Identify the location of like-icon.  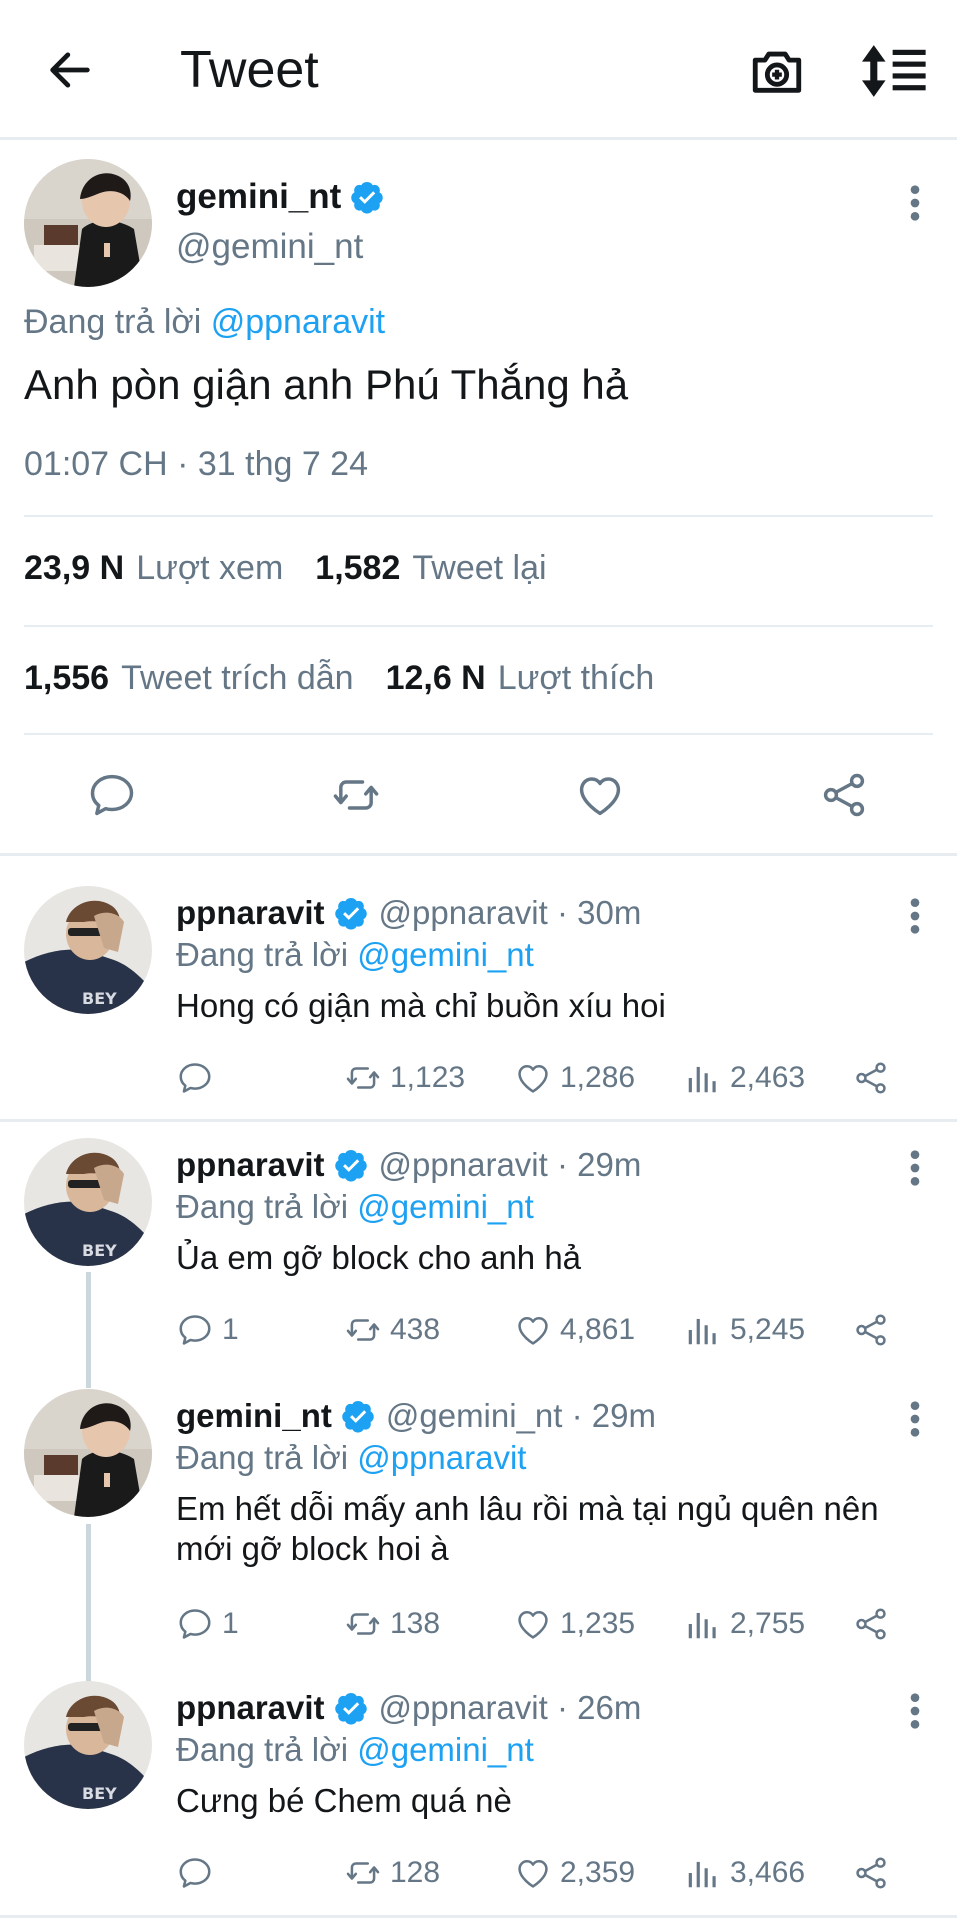
(600, 795).